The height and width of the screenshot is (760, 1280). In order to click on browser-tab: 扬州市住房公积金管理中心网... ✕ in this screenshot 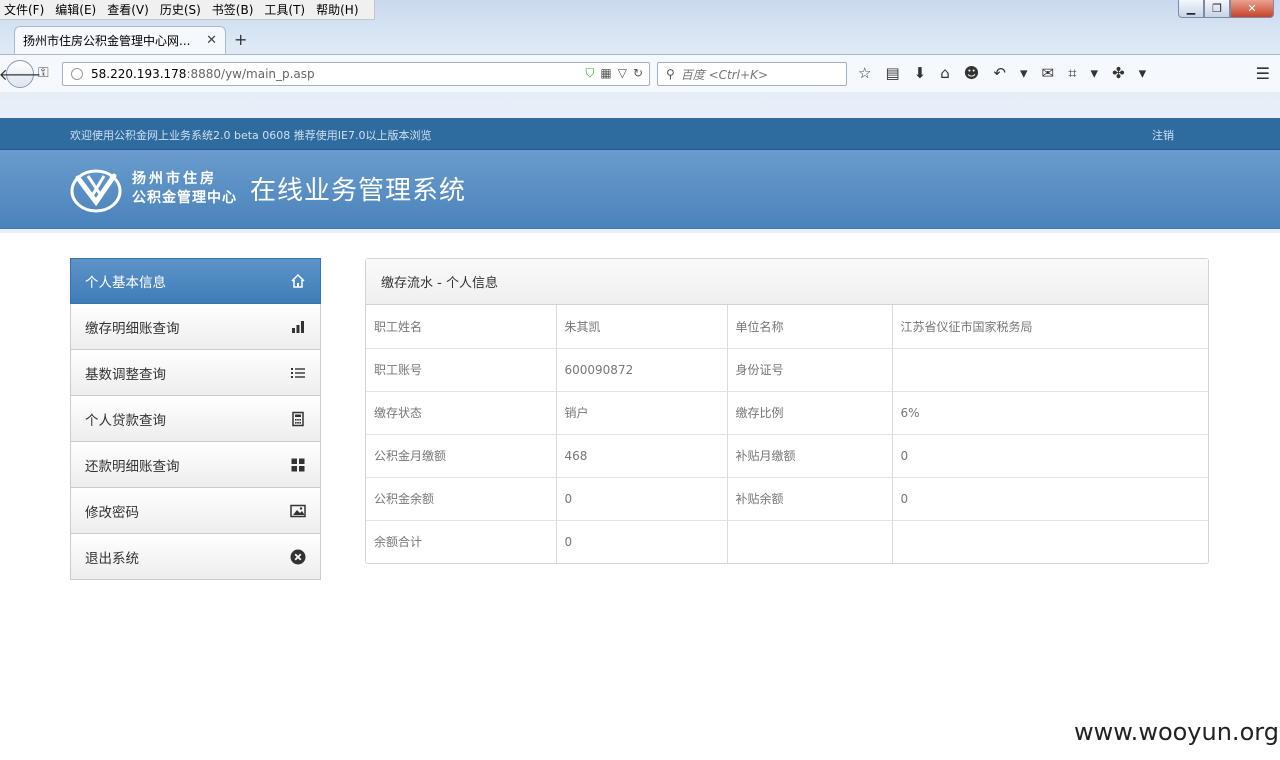, I will do `click(120, 40)`.